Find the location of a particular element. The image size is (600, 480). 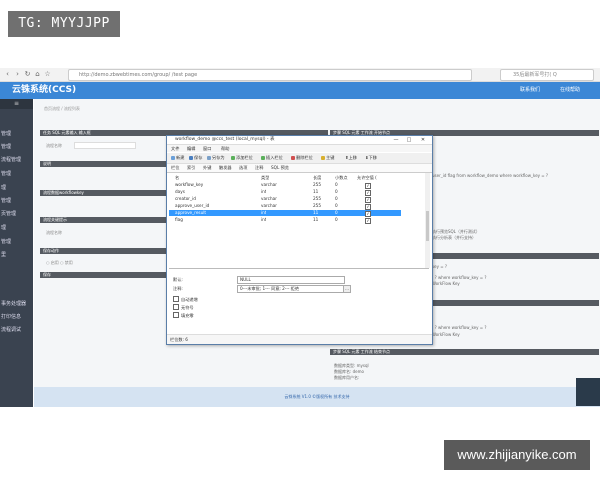

minimize-icon: — is located at coordinates (396, 140).